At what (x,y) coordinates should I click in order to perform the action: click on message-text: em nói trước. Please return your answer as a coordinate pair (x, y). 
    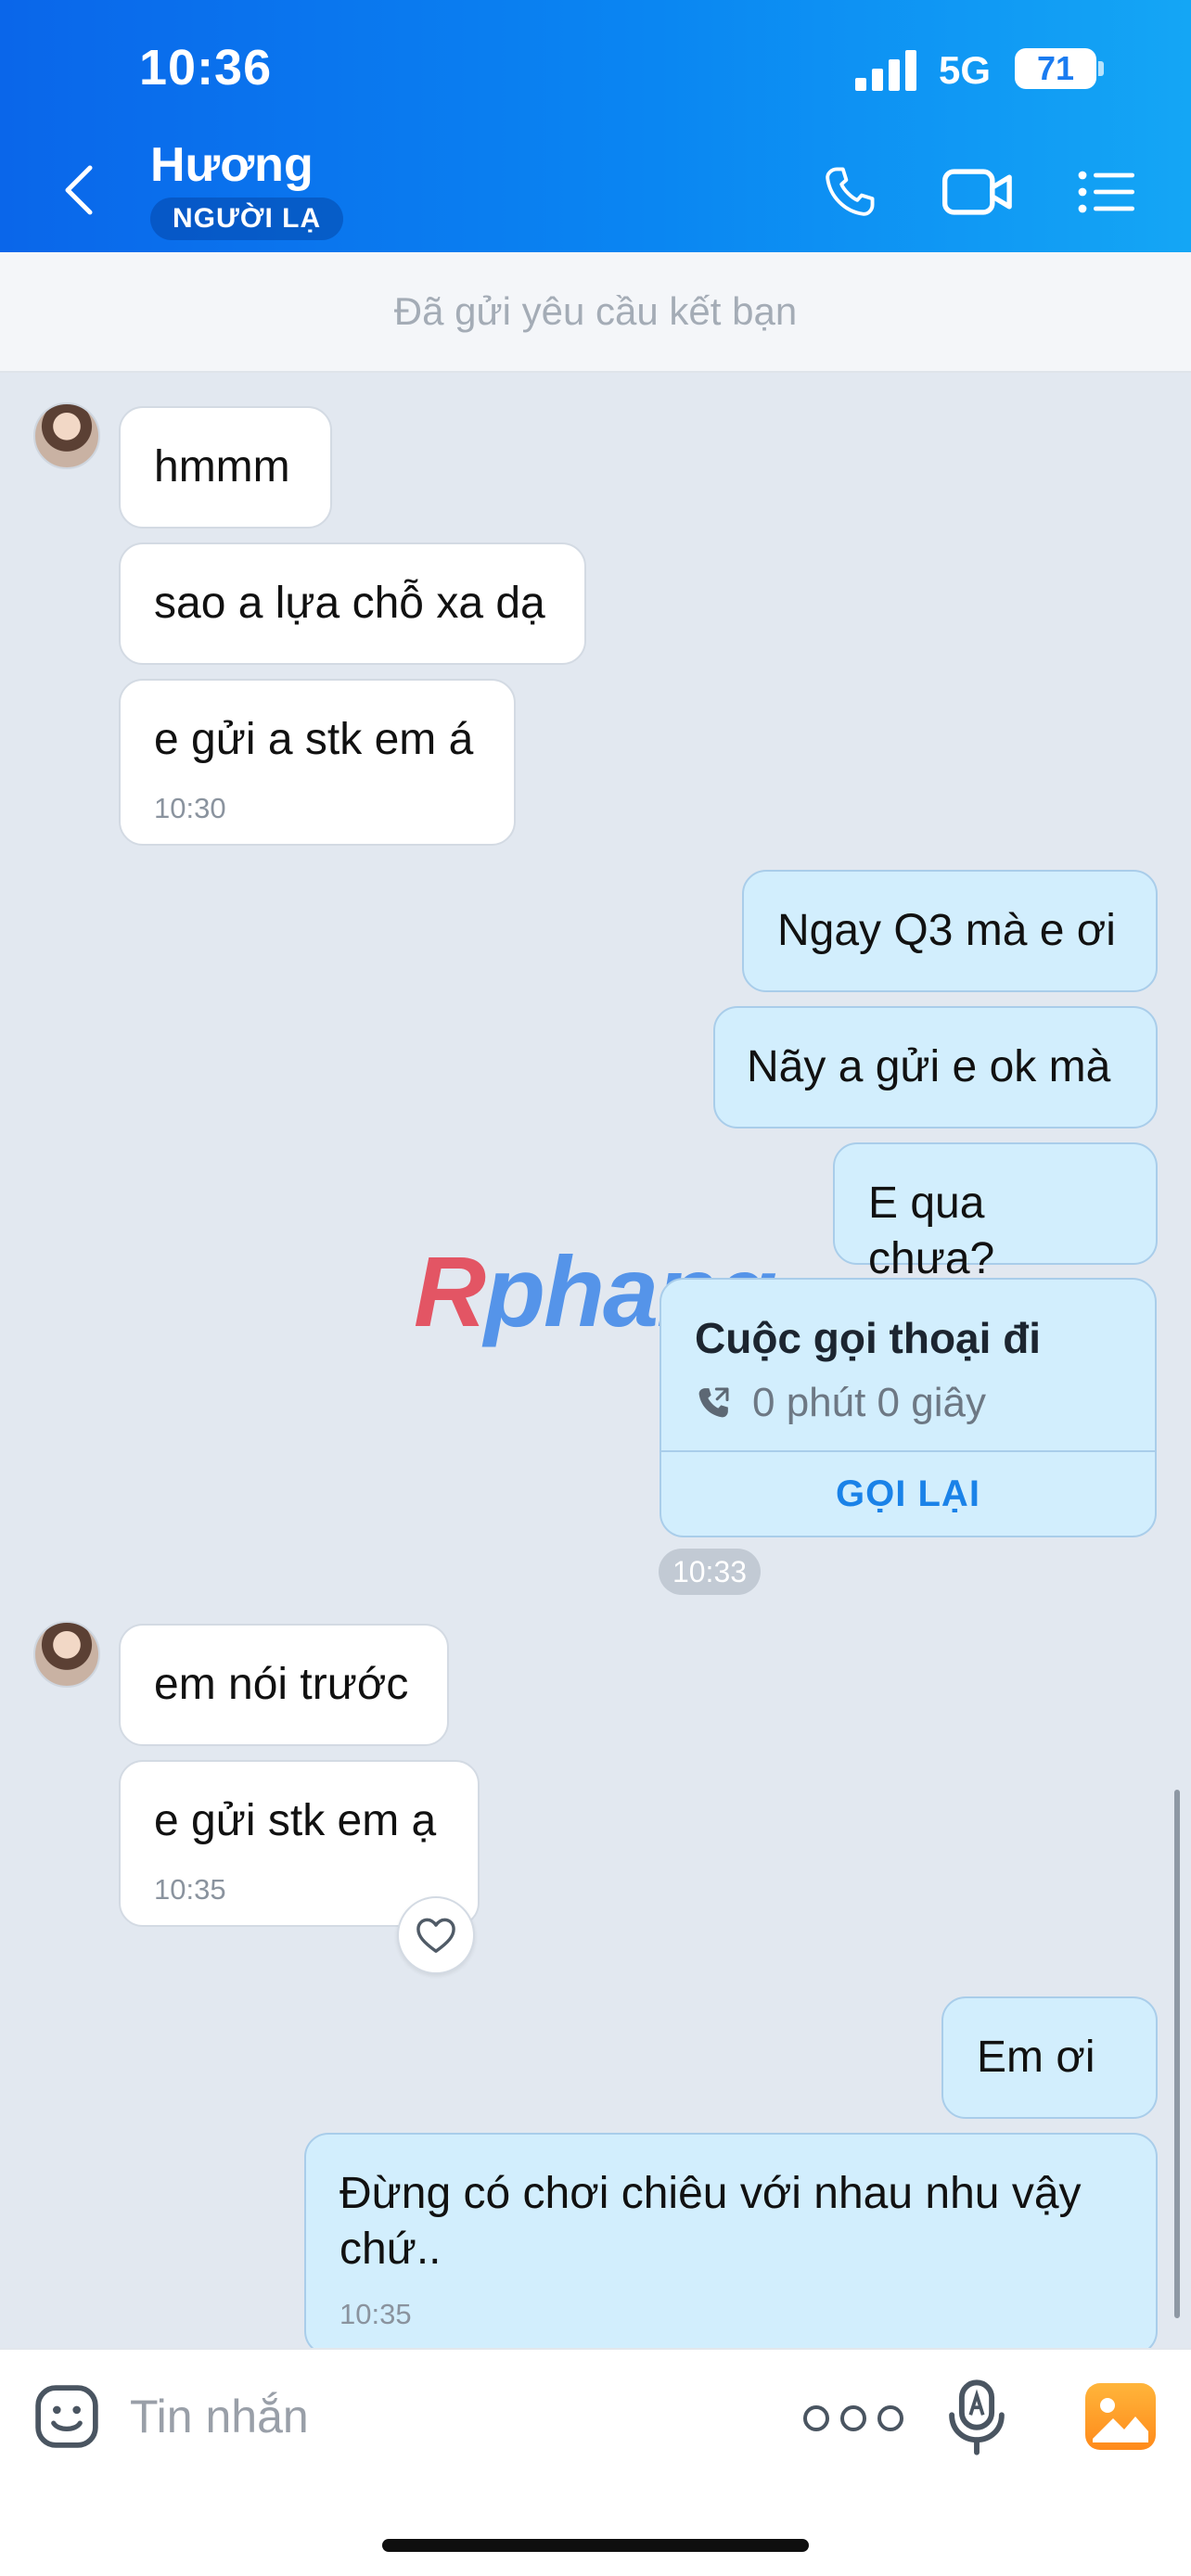
    Looking at the image, I should click on (281, 1685).